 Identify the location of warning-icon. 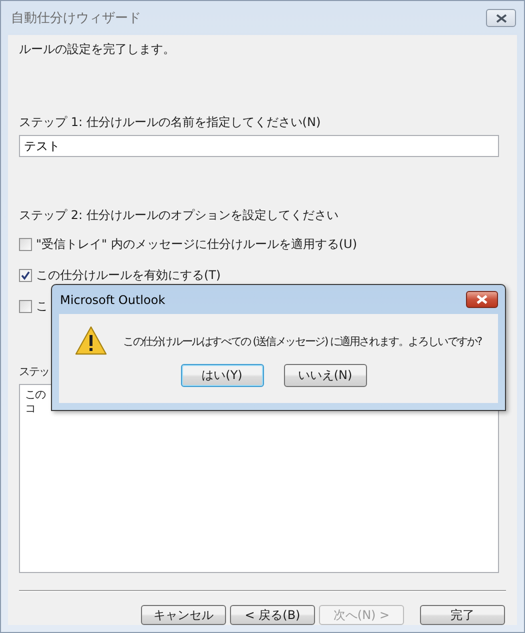
(91, 341).